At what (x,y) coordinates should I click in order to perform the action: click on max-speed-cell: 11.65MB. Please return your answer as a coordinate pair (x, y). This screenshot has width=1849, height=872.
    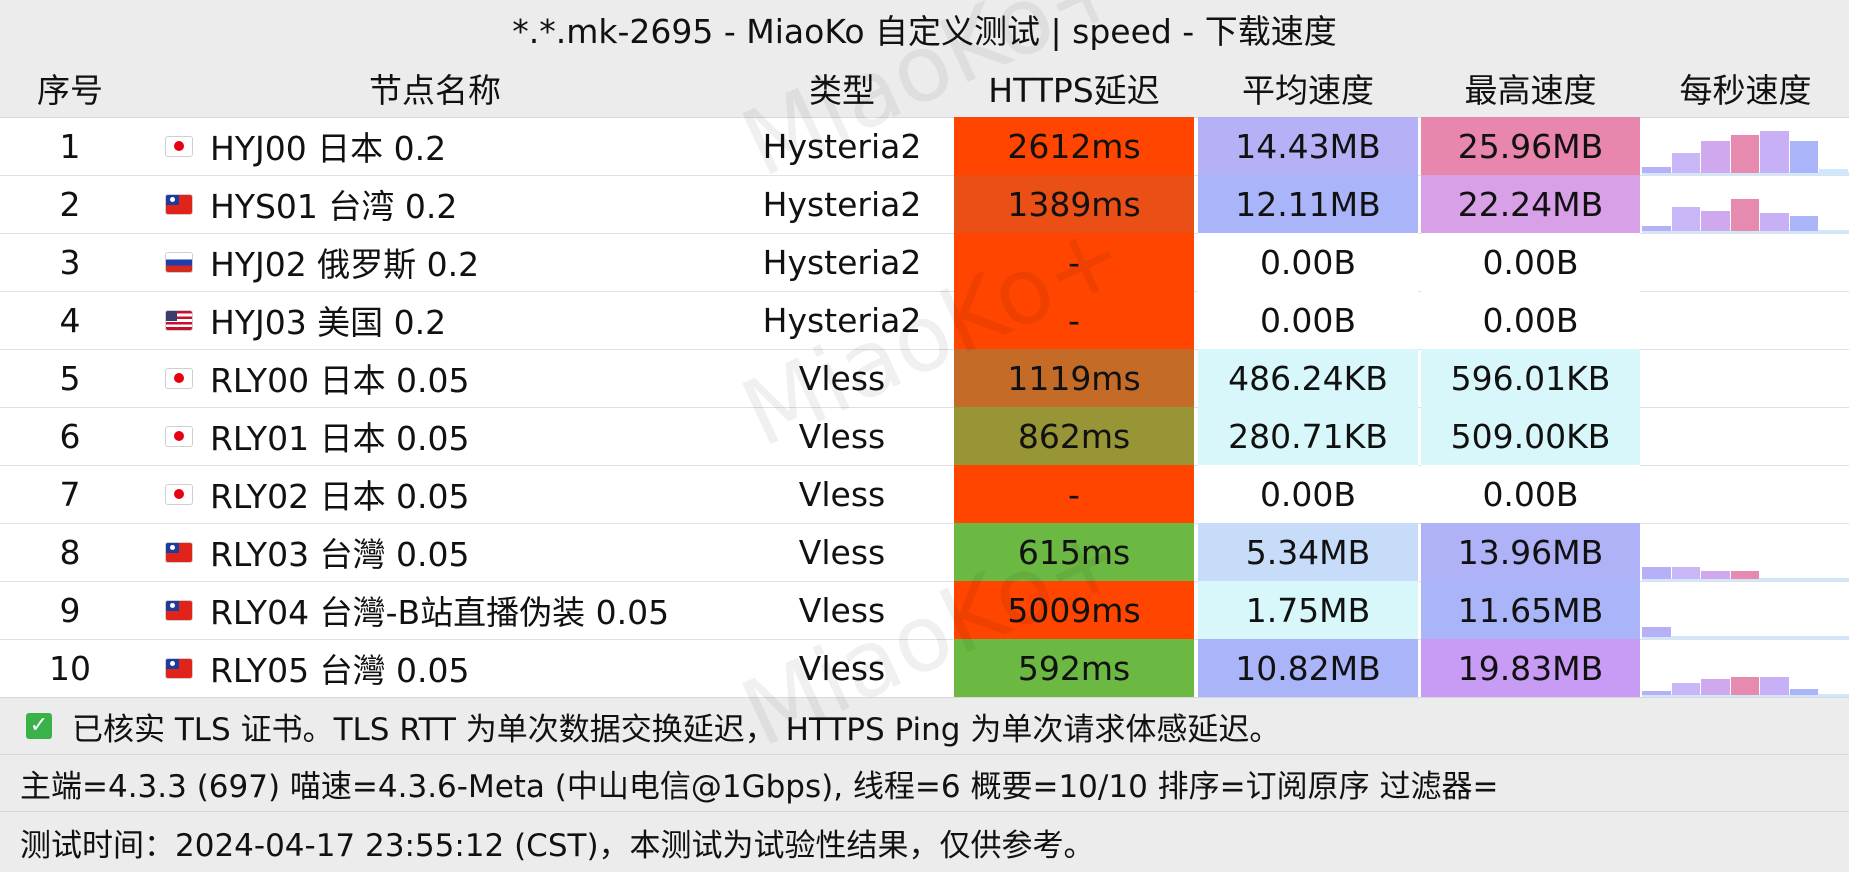
    Looking at the image, I should click on (1530, 610).